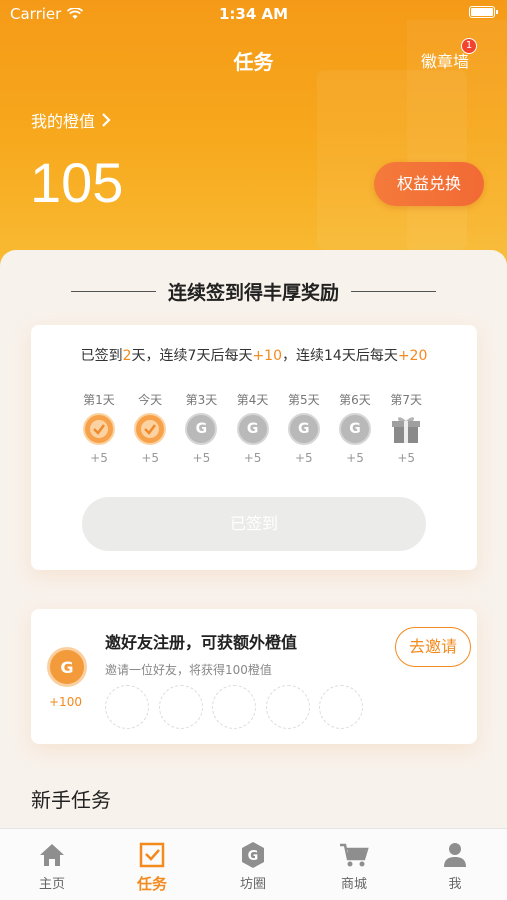 The width and height of the screenshot is (507, 900). What do you see at coordinates (71, 800) in the screenshot?
I see `newbie-tasks-title: 新手任务` at bounding box center [71, 800].